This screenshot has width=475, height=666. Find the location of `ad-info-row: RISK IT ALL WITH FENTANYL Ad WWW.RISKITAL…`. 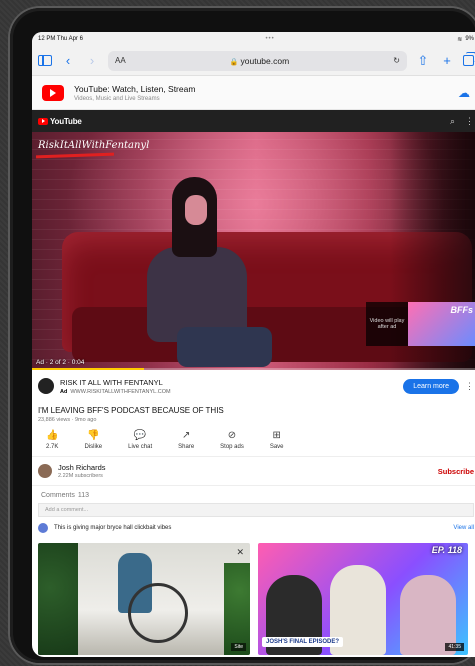

ad-info-row: RISK IT ALL WITH FENTANYL Ad WWW.RISKITAL… is located at coordinates (253, 386).